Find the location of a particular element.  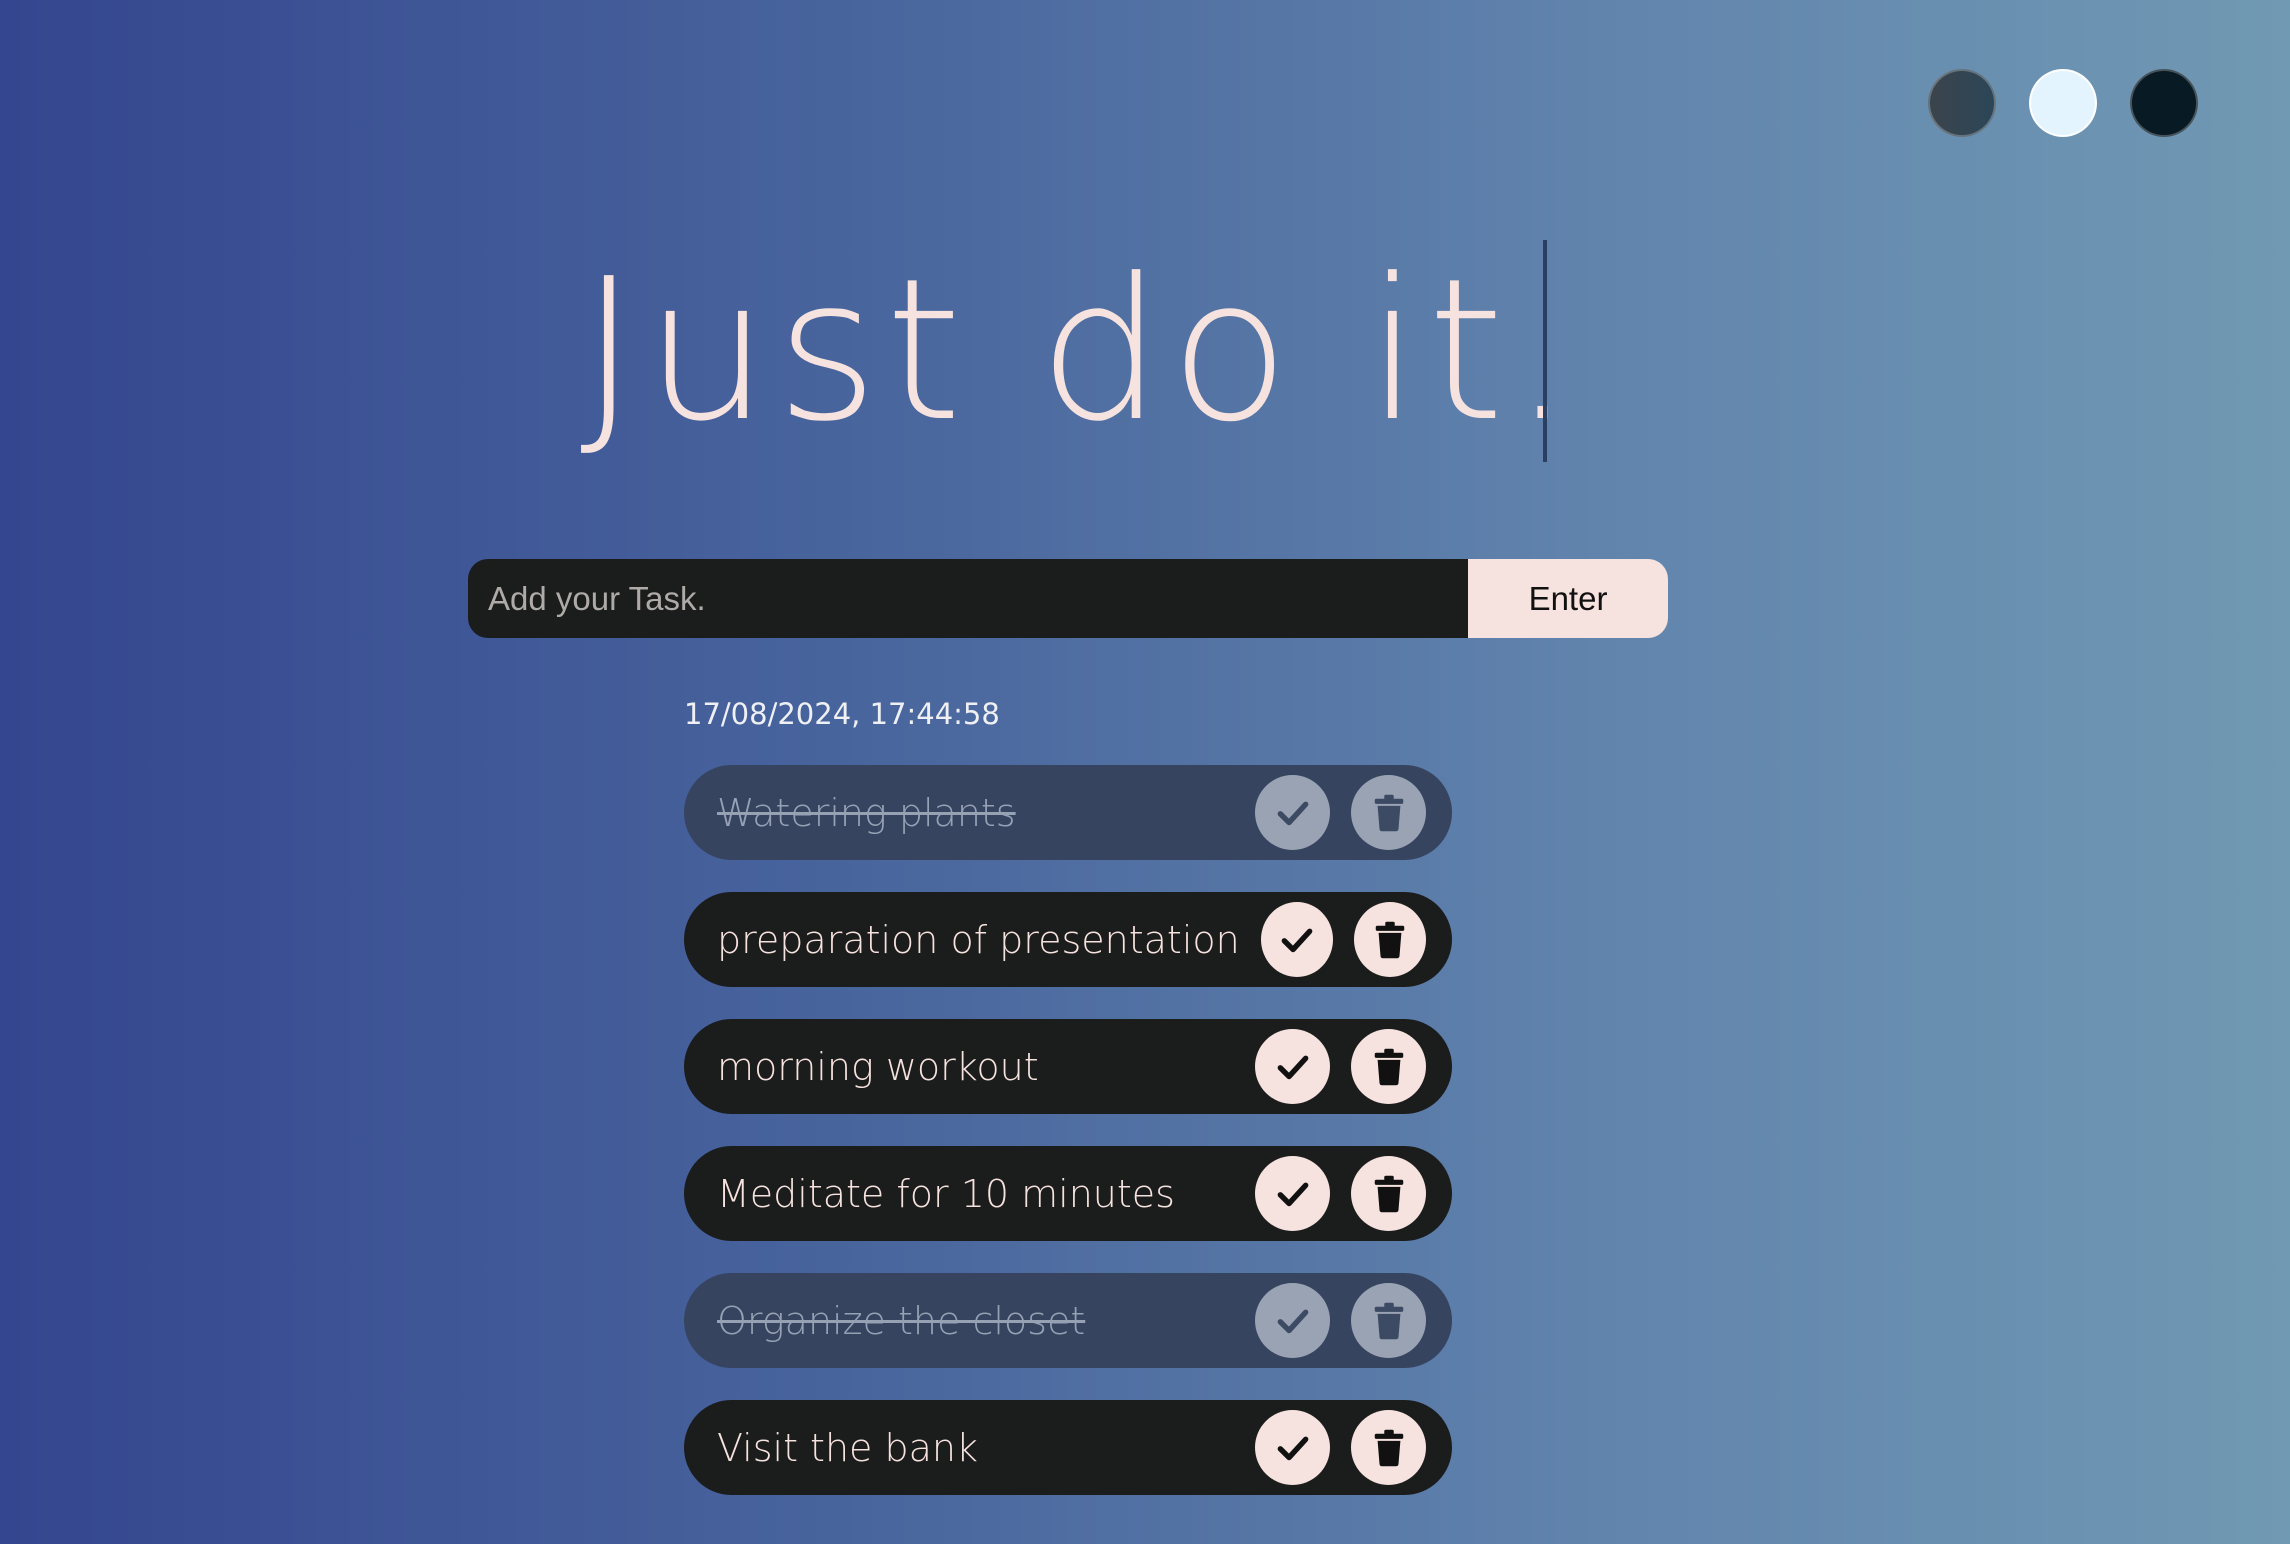

task-text: Meditate for 10 minutes is located at coordinates (946, 1193).